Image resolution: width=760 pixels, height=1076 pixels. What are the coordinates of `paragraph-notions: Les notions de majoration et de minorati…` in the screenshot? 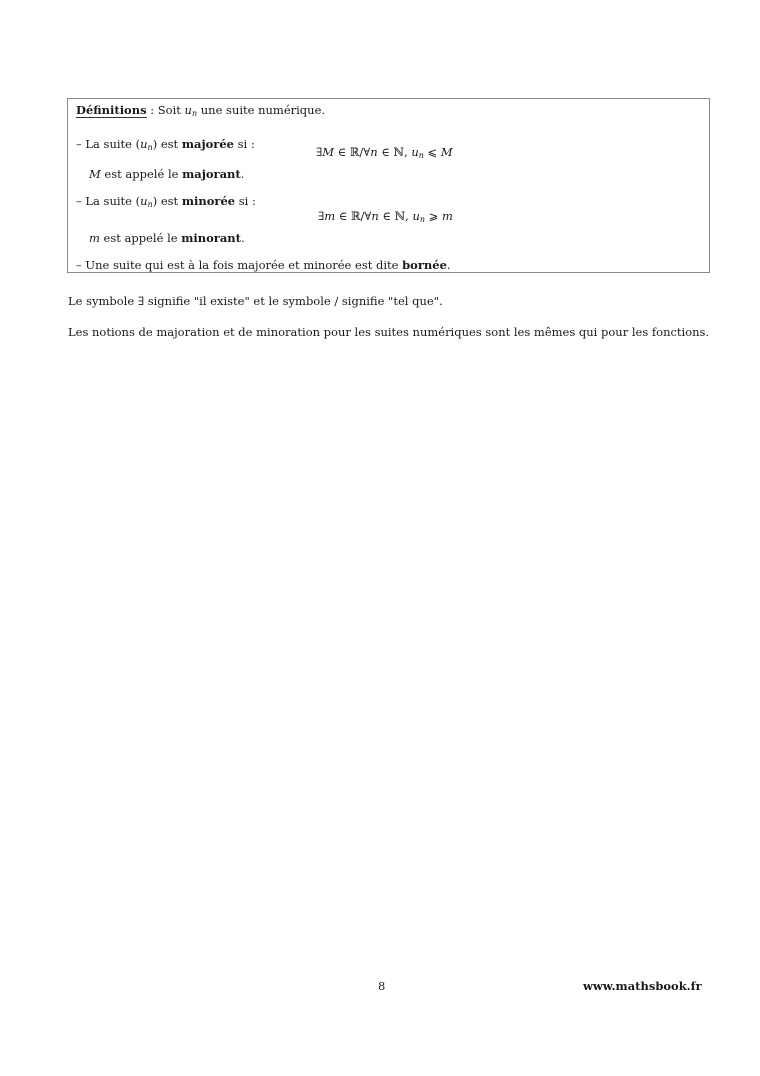 It's located at (389, 332).